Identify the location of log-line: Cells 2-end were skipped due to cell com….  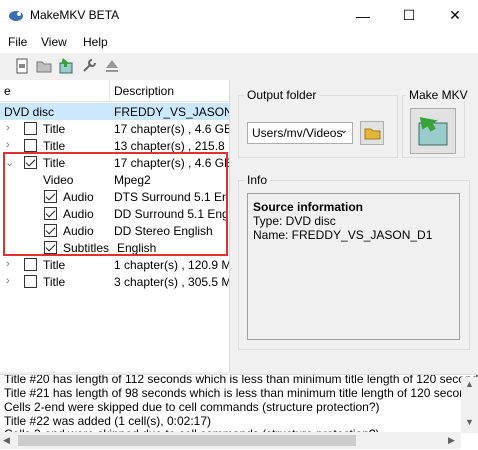
(192, 407).